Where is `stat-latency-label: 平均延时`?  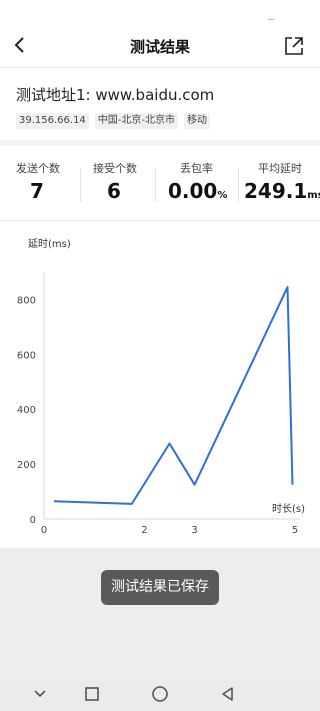 stat-latency-label: 平均延时 is located at coordinates (280, 168).